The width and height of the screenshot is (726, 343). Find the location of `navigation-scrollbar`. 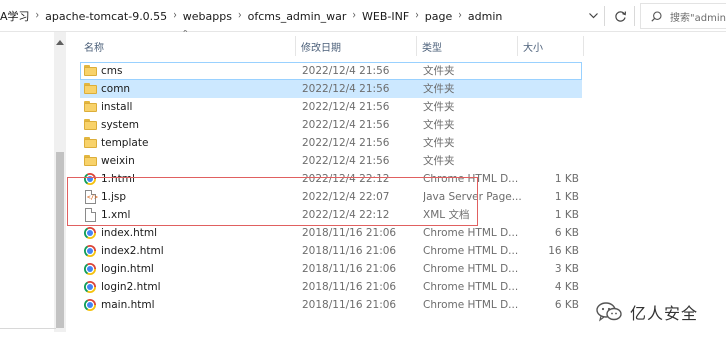

navigation-scrollbar is located at coordinates (60, 182).